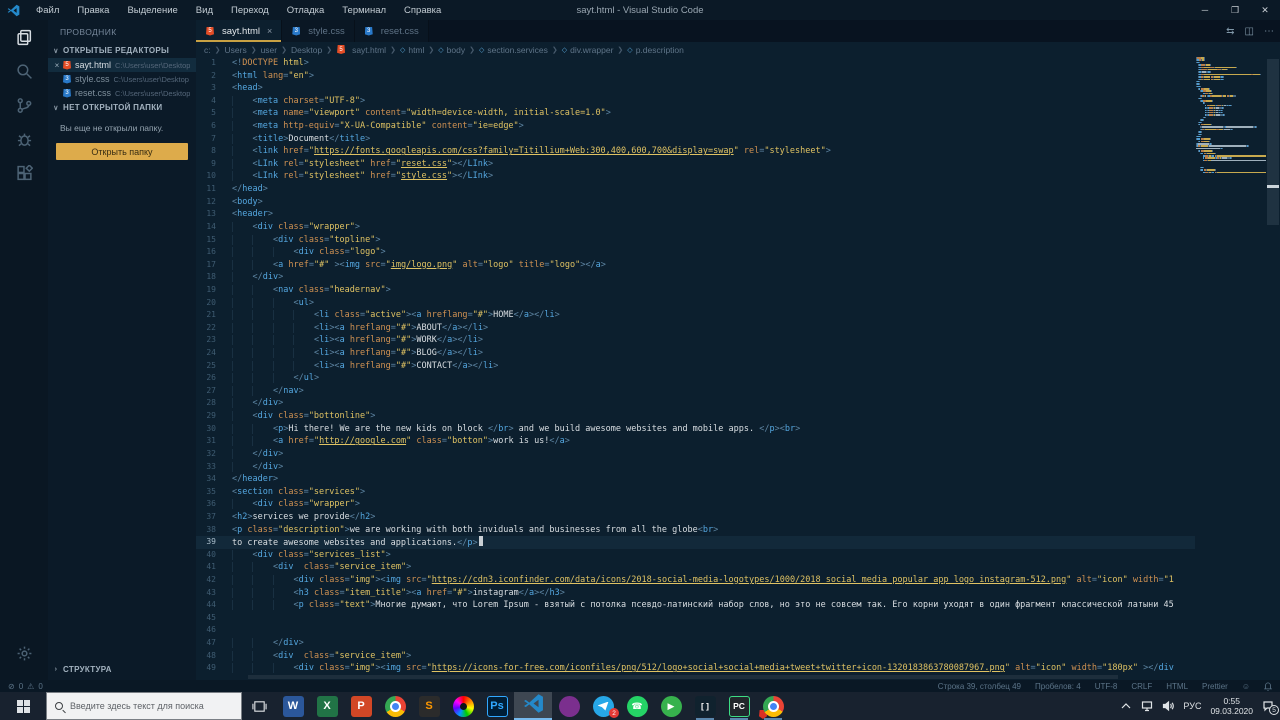 This screenshot has height=720, width=1280. Describe the element at coordinates (695, 88) in the screenshot. I see `code-line: 3 <head>` at that location.